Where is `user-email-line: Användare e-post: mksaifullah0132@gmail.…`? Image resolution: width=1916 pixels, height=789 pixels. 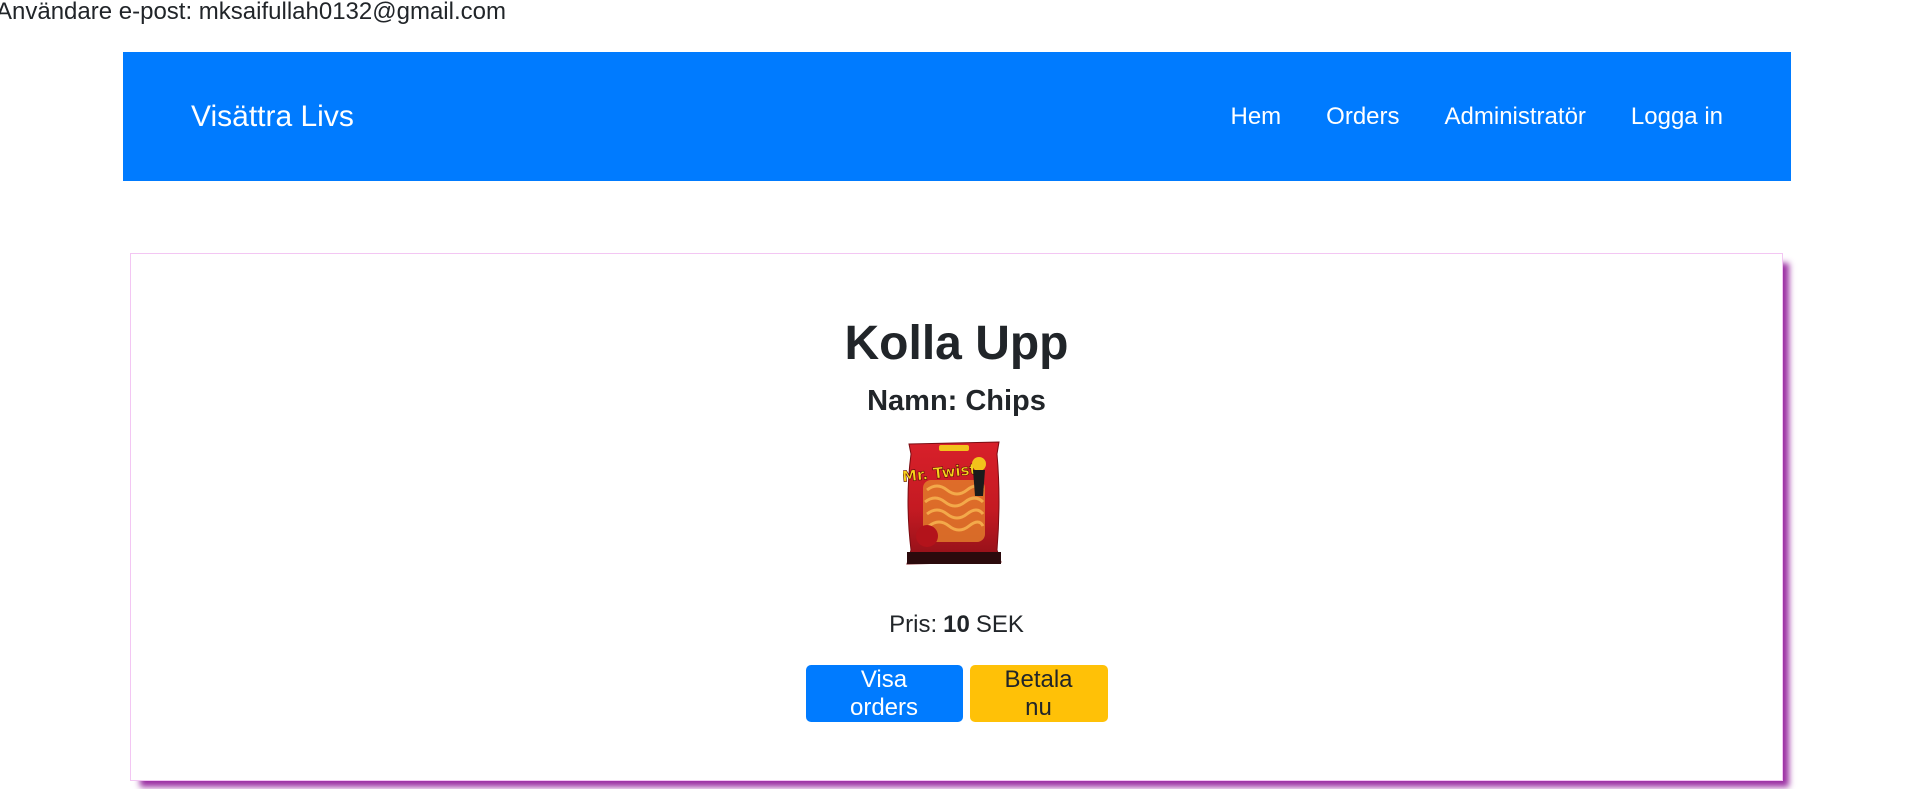
user-email-line: Användare e-post: mksaifullah0132@gmail.… is located at coordinates (253, 13).